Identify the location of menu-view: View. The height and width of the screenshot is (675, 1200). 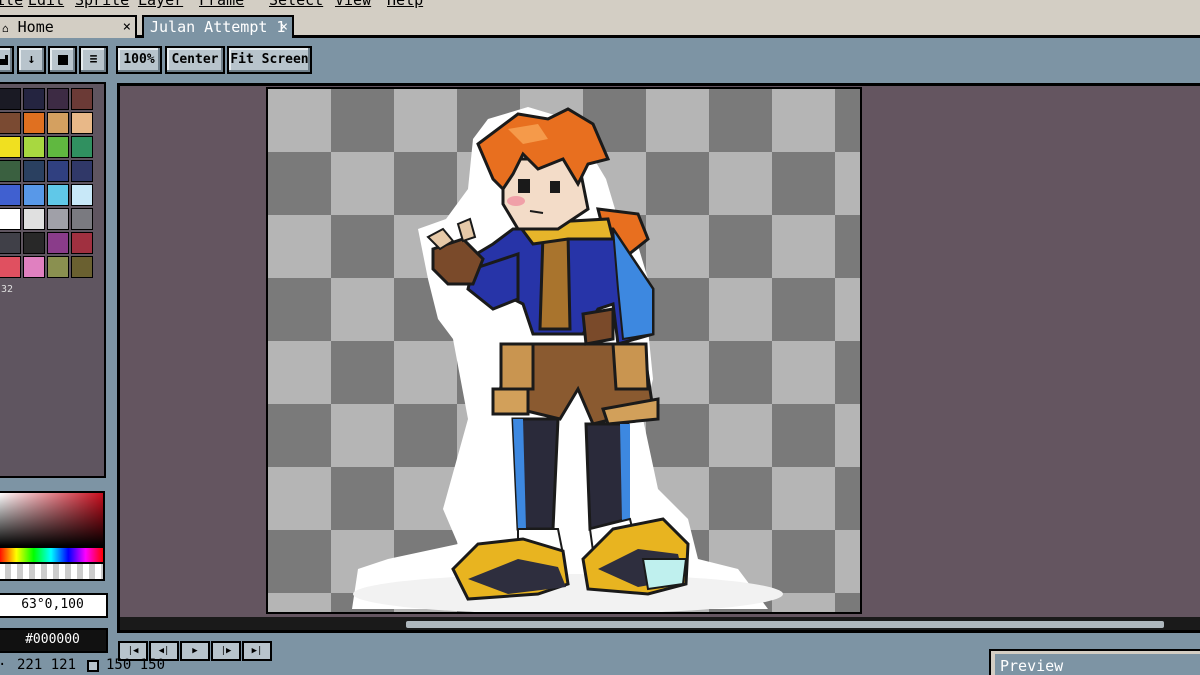
(353, 4).